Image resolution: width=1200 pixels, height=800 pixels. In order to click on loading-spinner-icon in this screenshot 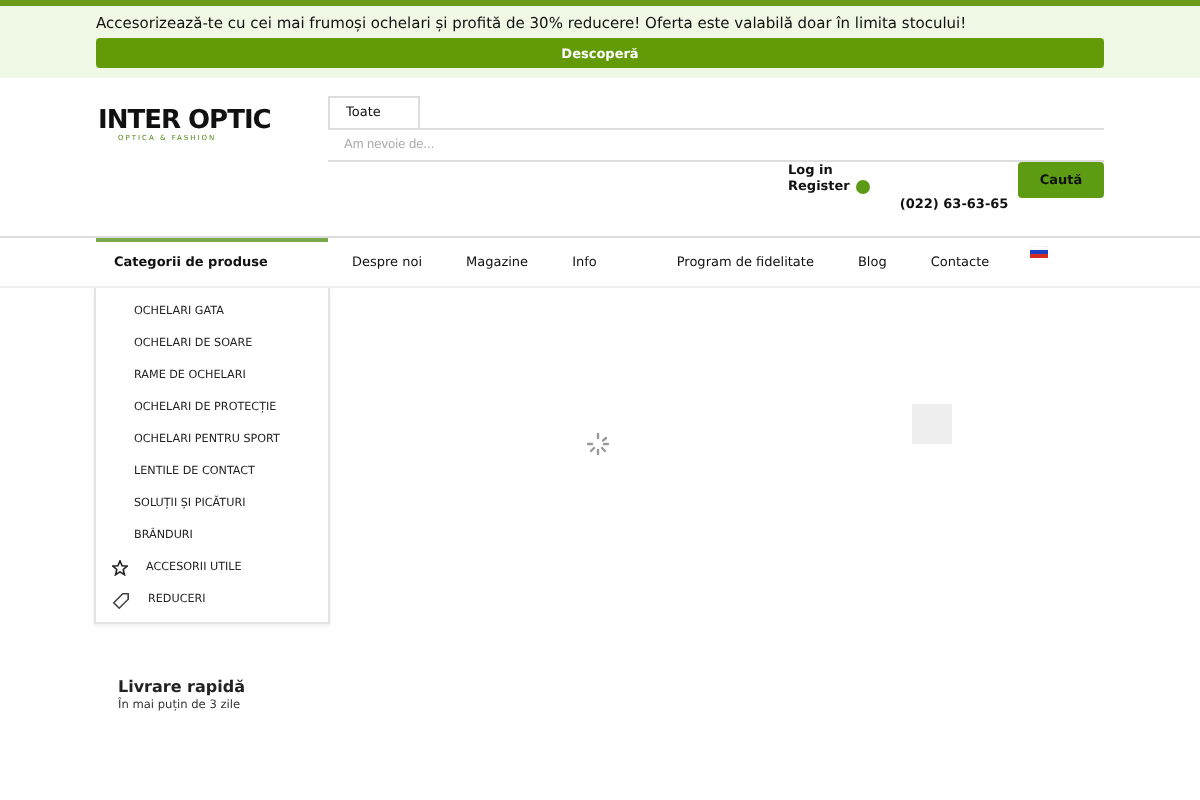, I will do `click(598, 444)`.